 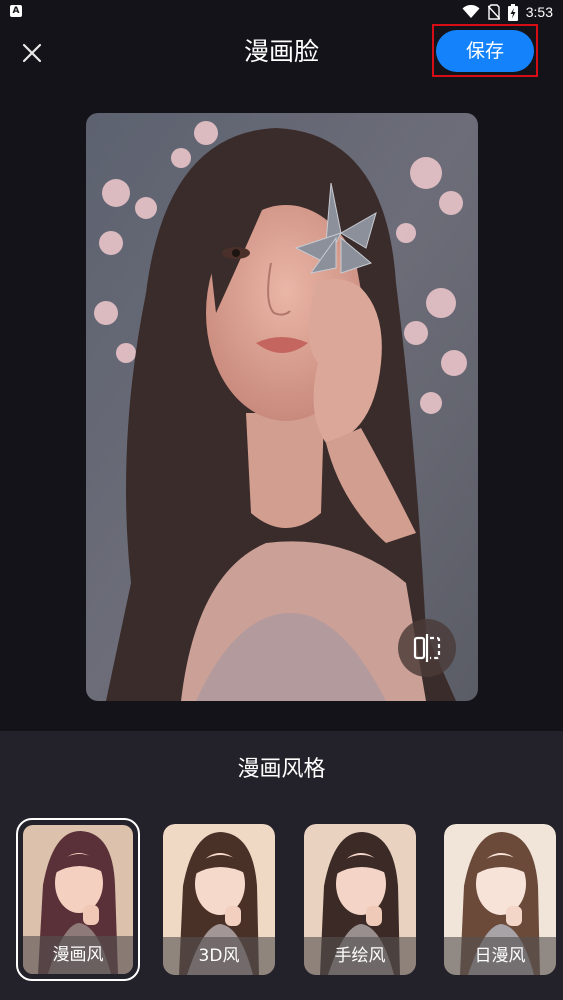 I want to click on clock: 3:53, so click(x=539, y=12).